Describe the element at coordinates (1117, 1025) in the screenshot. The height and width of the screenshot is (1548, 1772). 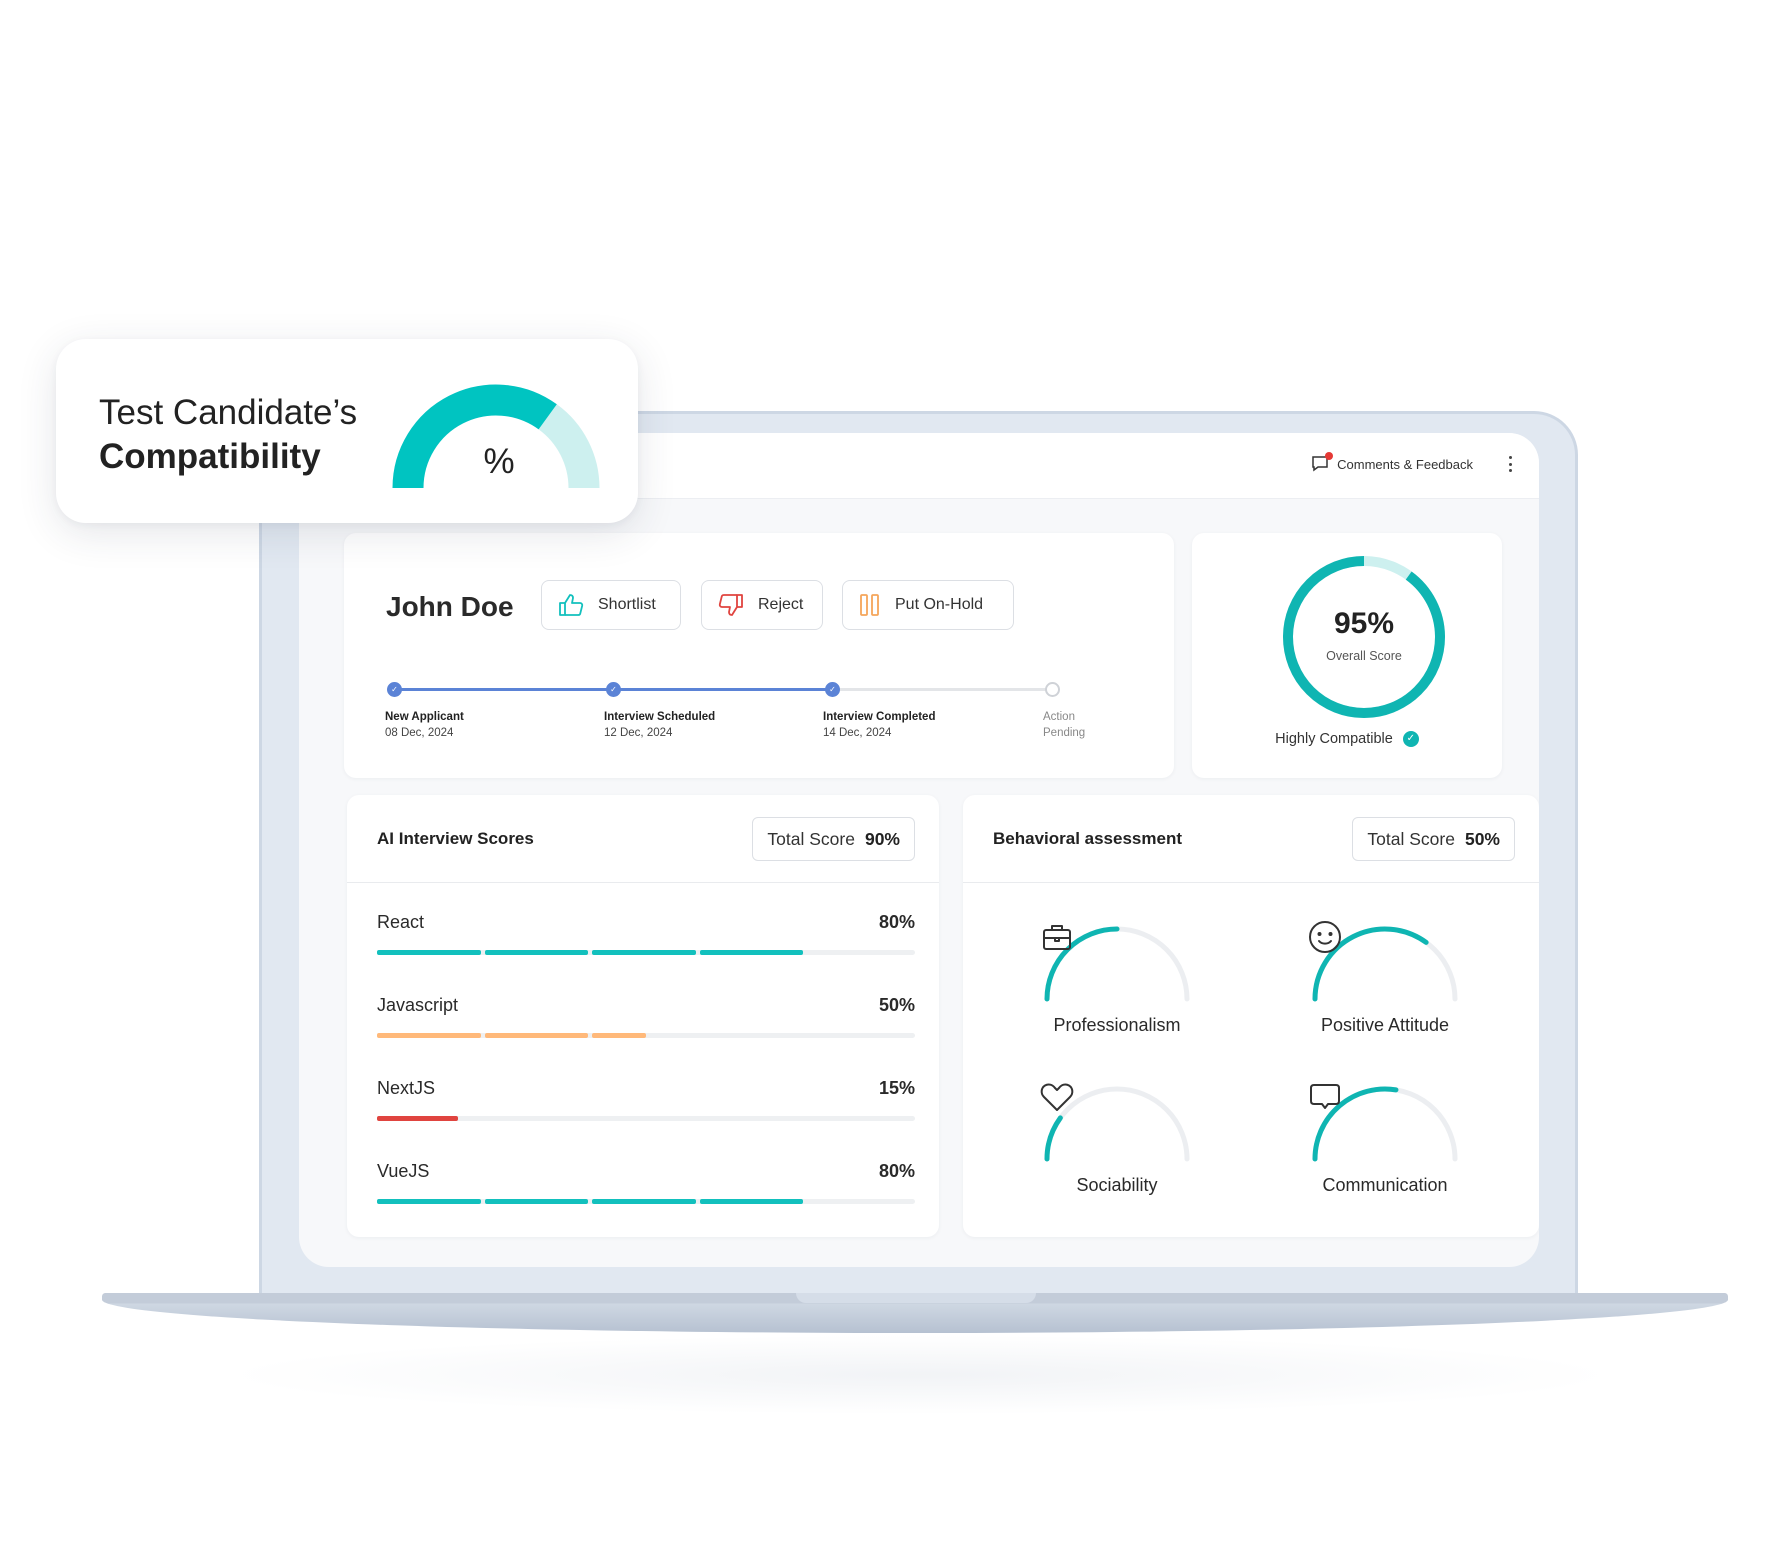
I see `trait-label: Professionalism` at that location.